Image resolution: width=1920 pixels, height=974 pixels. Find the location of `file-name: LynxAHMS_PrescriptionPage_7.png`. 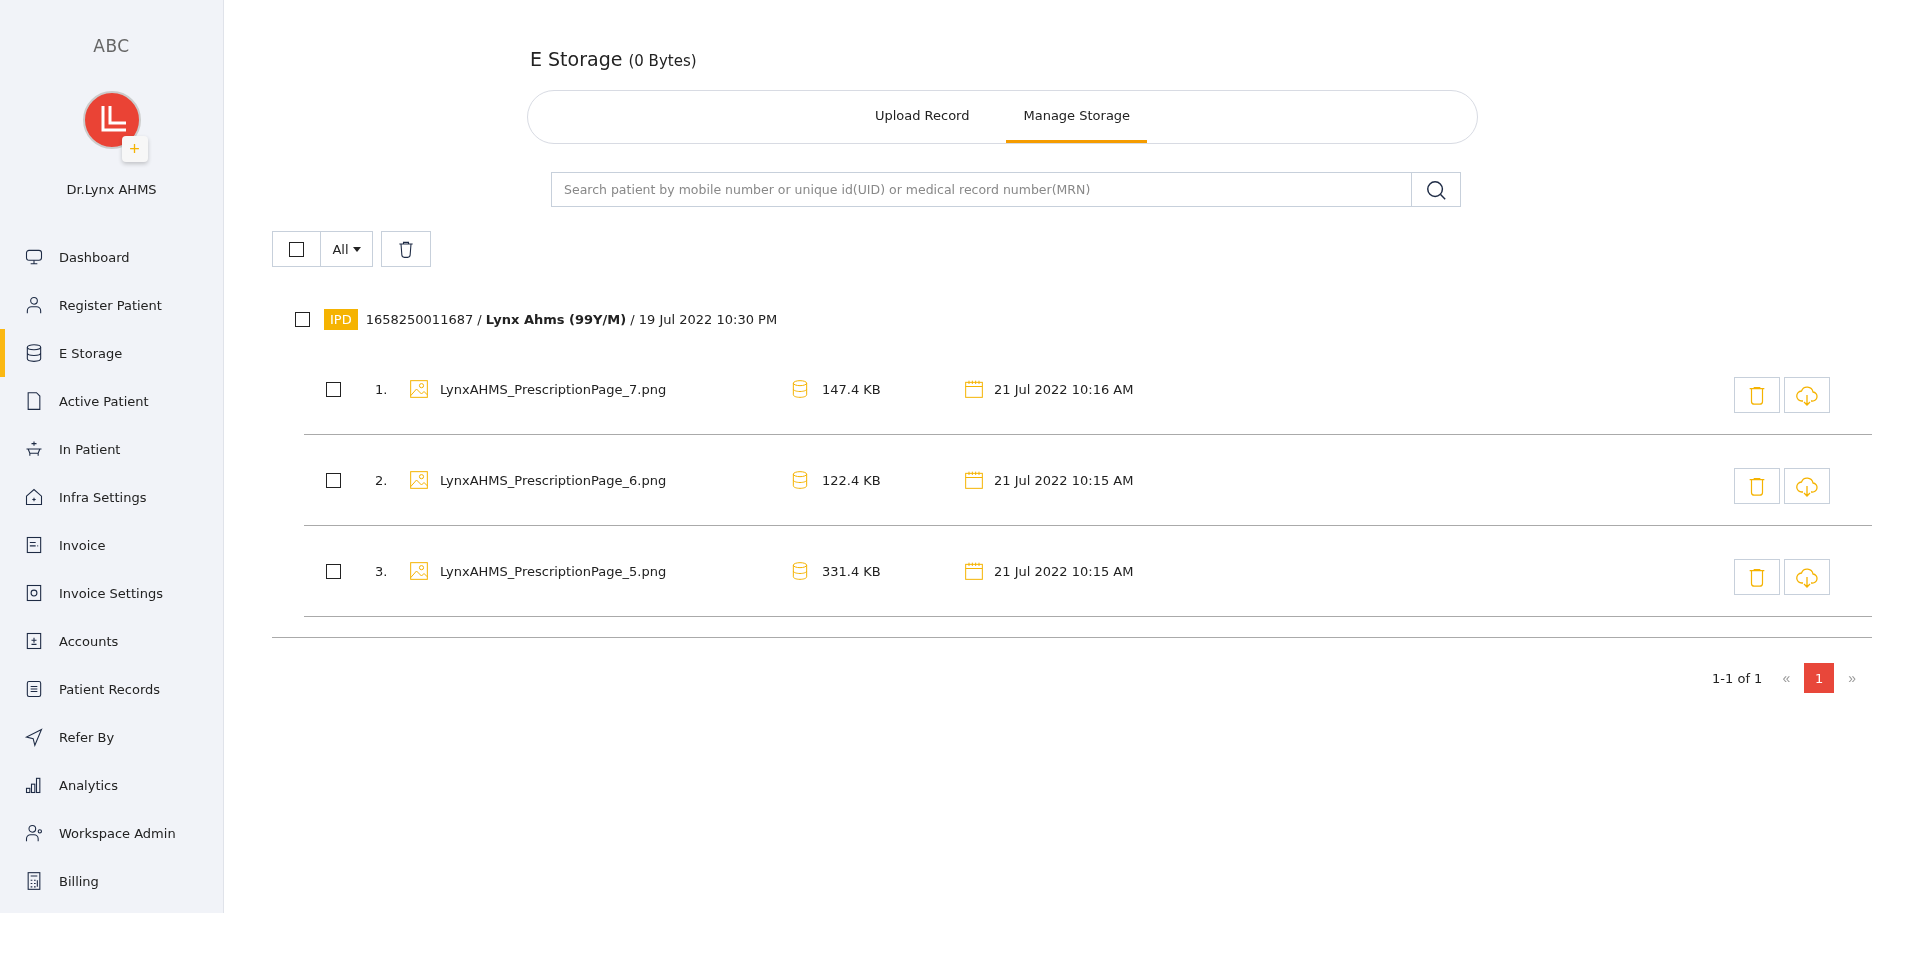

file-name: LynxAHMS_PrescriptionPage_7.png is located at coordinates (554, 389).